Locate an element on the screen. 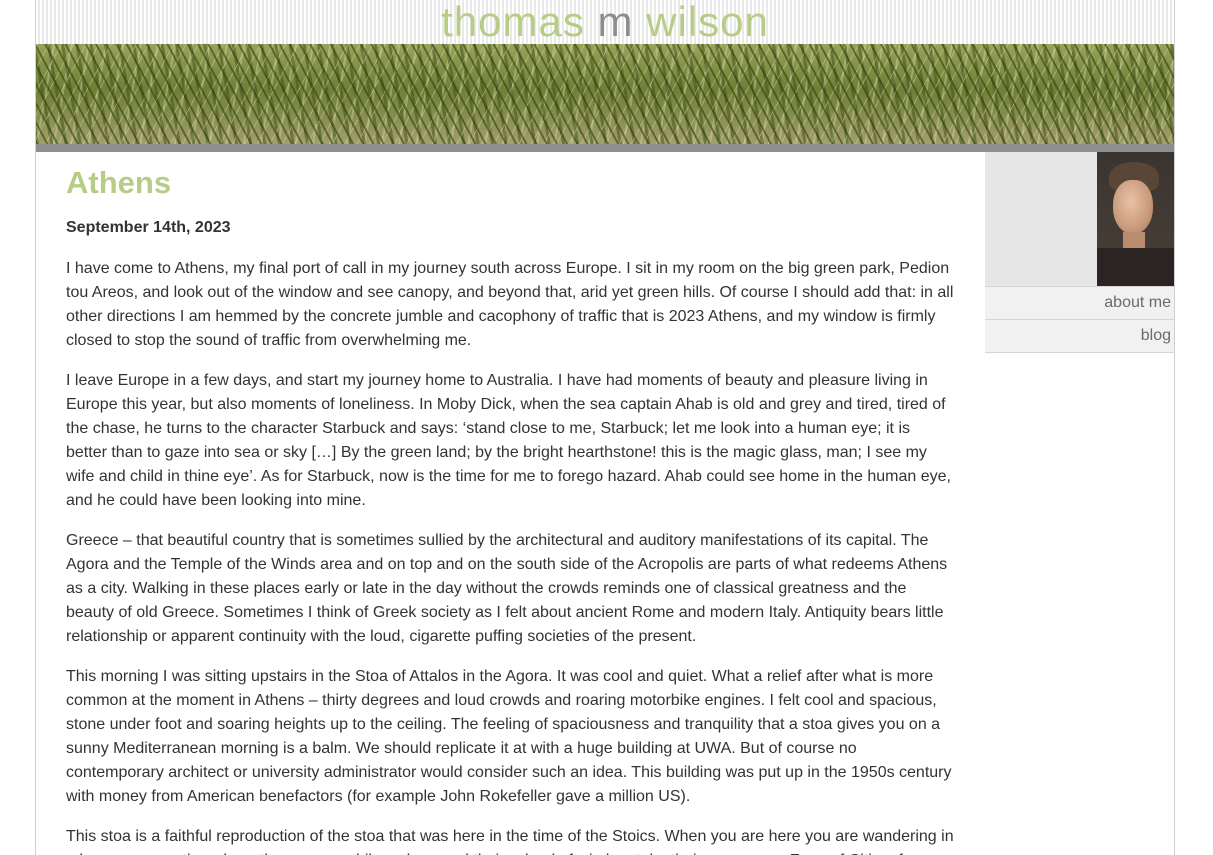 The height and width of the screenshot is (855, 1213). header-banner-image is located at coordinates (605, 94).